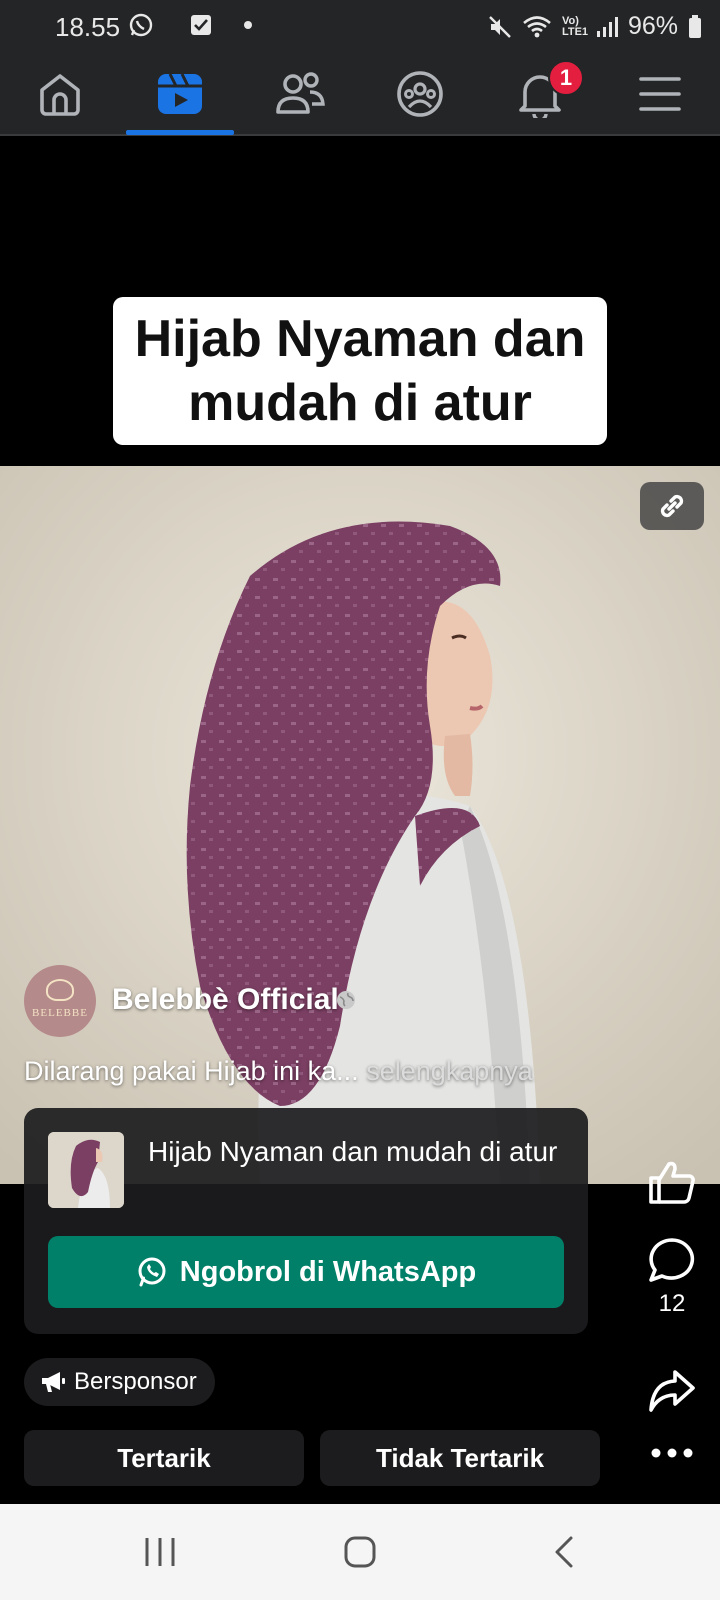 The width and height of the screenshot is (720, 1600). I want to click on ad-title: Hijab Nyaman dan mudah di atur, so click(353, 1151).